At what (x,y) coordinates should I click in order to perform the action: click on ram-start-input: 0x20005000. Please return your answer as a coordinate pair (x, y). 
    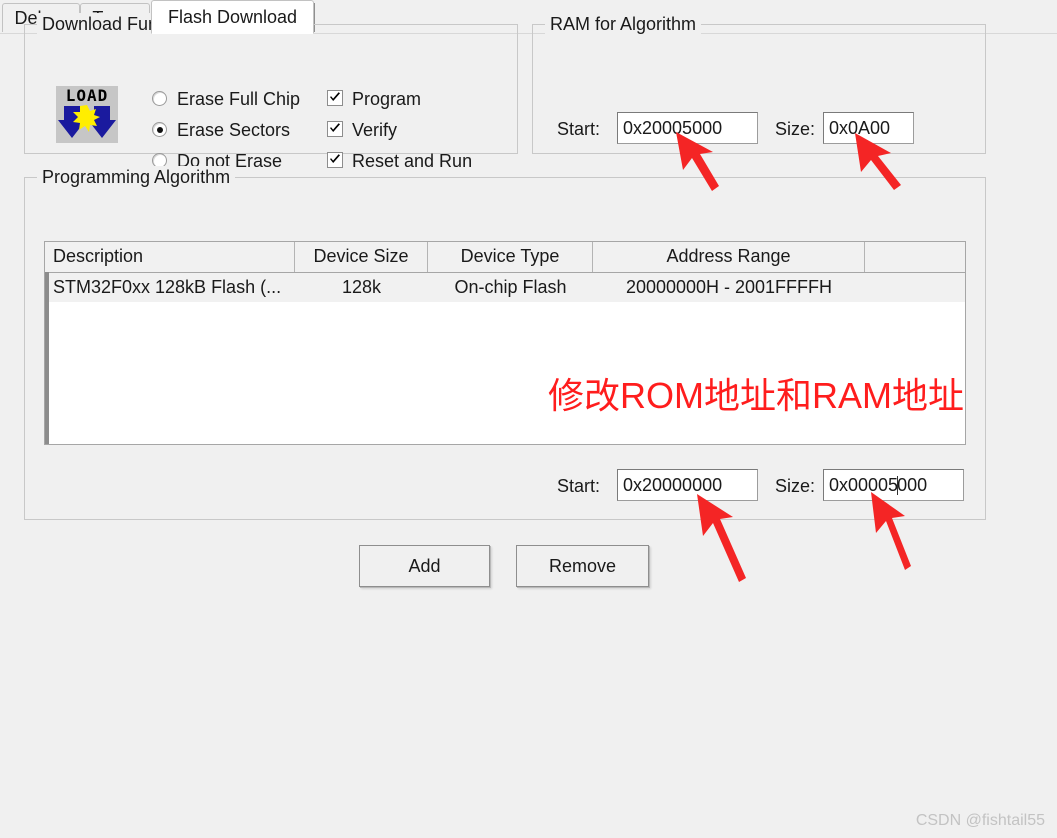
    Looking at the image, I should click on (687, 128).